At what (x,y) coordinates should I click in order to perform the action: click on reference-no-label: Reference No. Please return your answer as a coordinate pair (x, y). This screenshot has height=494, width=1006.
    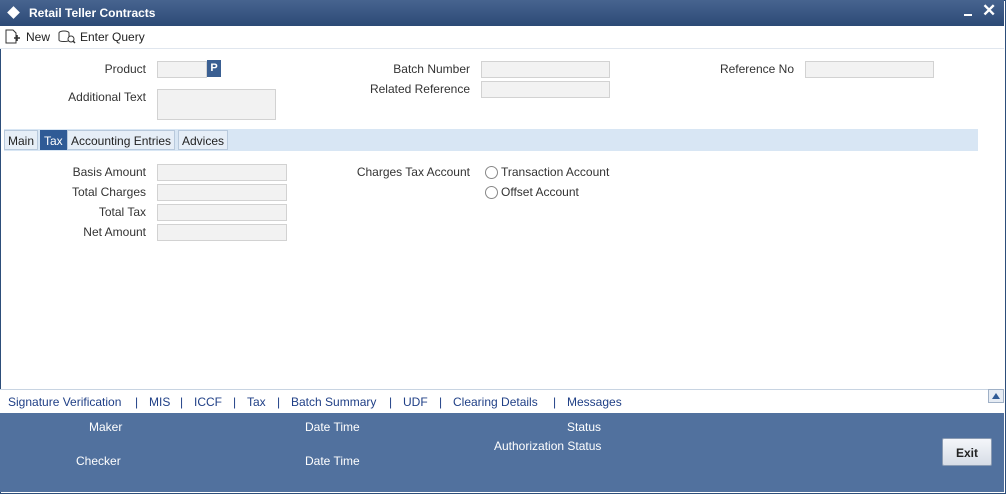
    Looking at the image, I should click on (756, 69).